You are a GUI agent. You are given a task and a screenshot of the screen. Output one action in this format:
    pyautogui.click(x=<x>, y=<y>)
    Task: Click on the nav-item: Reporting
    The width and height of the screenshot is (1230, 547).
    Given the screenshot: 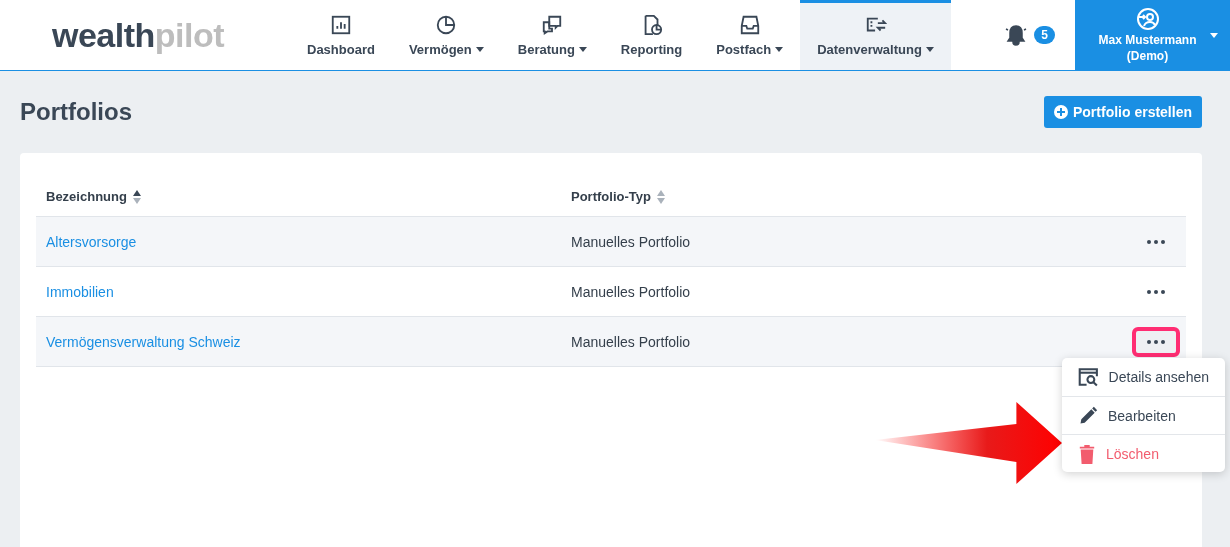 What is the action you would take?
    pyautogui.click(x=651, y=35)
    